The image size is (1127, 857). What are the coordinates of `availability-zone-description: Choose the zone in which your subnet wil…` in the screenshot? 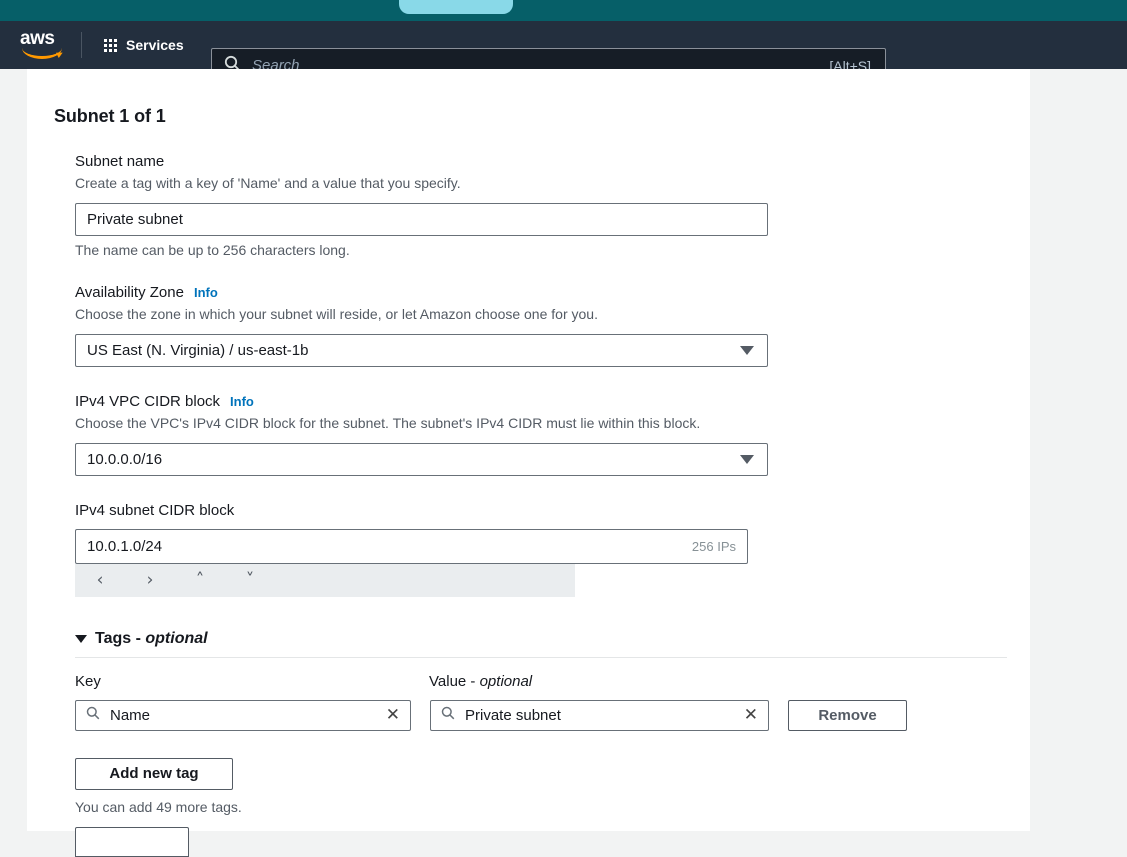 It's located at (336, 313).